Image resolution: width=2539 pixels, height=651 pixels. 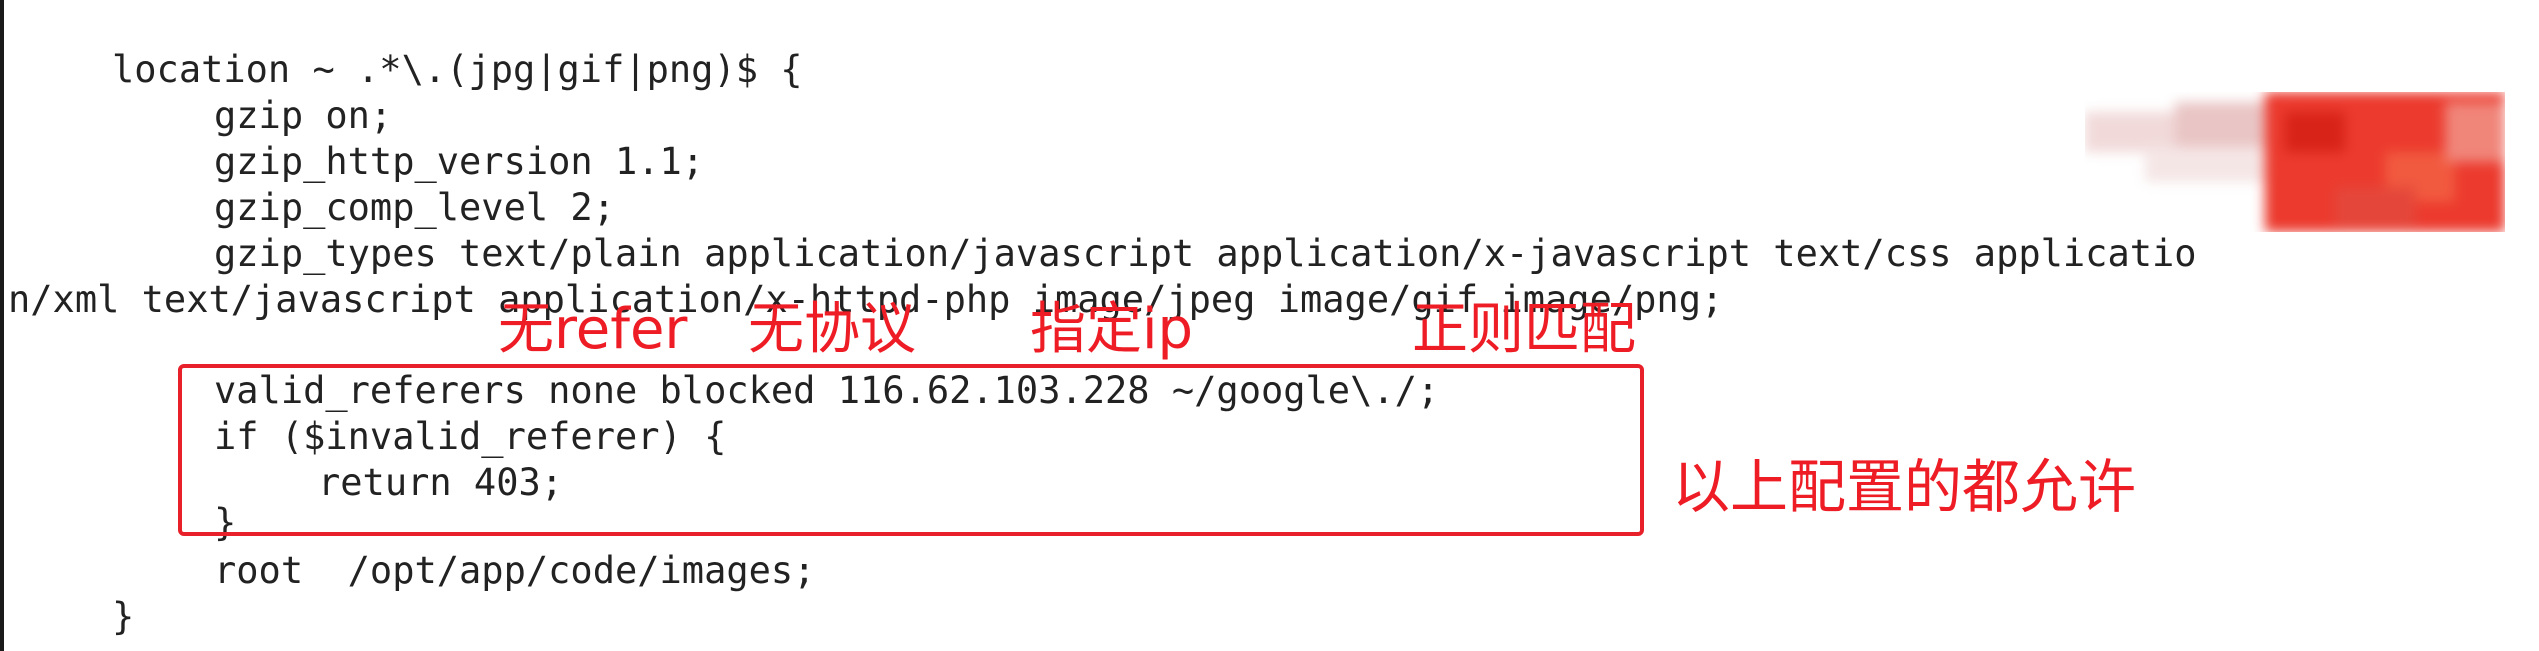 I want to click on code-line-root: root /opt/app/code/images;, so click(x=515, y=570).